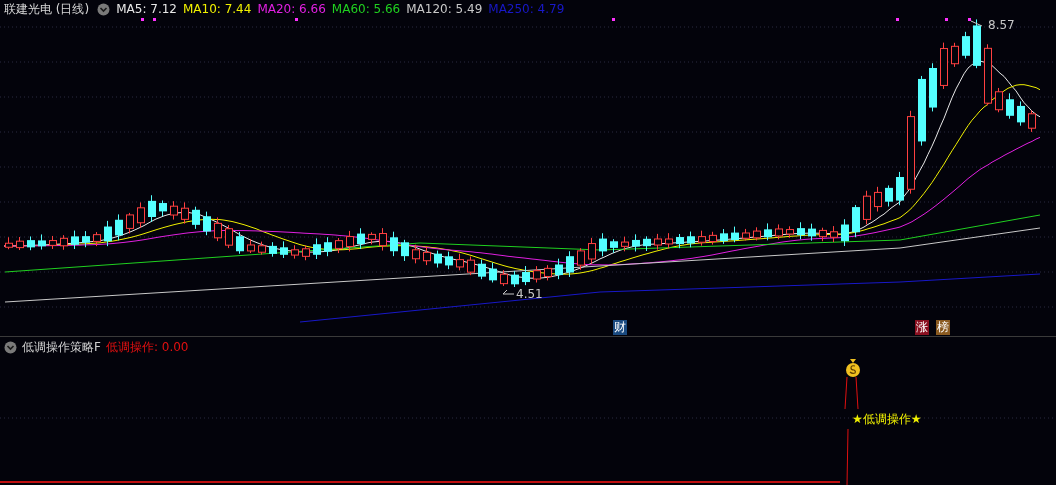 The image size is (1056, 485). I want to click on indicator-title: 低调操作策略F, so click(61, 347).